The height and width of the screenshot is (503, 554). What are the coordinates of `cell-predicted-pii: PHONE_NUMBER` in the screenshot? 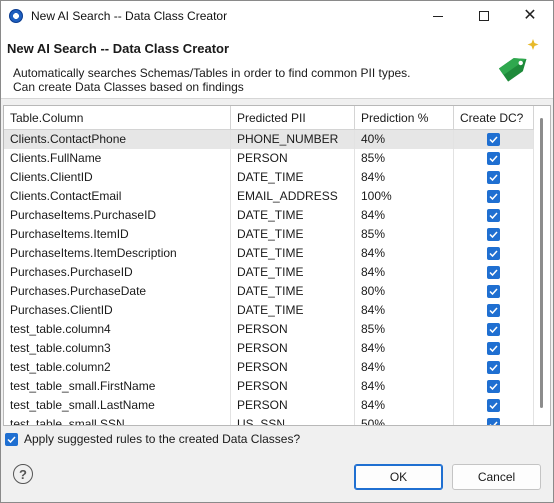 It's located at (293, 139).